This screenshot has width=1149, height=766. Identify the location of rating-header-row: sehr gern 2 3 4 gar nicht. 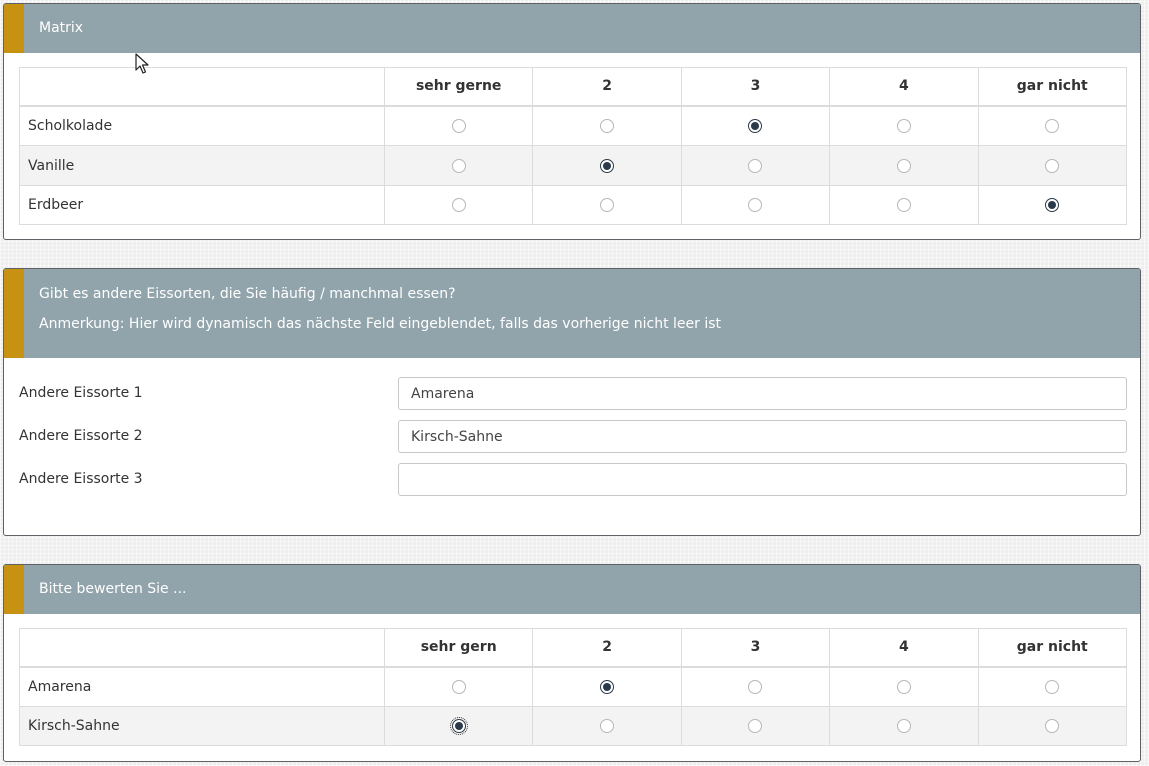
(573, 648).